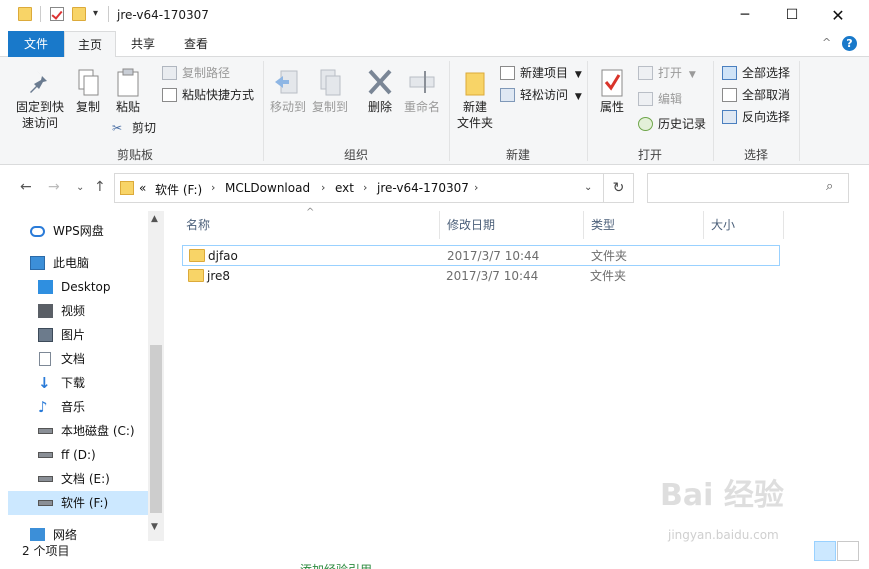 The height and width of the screenshot is (569, 869). What do you see at coordinates (745, 15) in the screenshot?
I see `minimize-icon: ─` at bounding box center [745, 15].